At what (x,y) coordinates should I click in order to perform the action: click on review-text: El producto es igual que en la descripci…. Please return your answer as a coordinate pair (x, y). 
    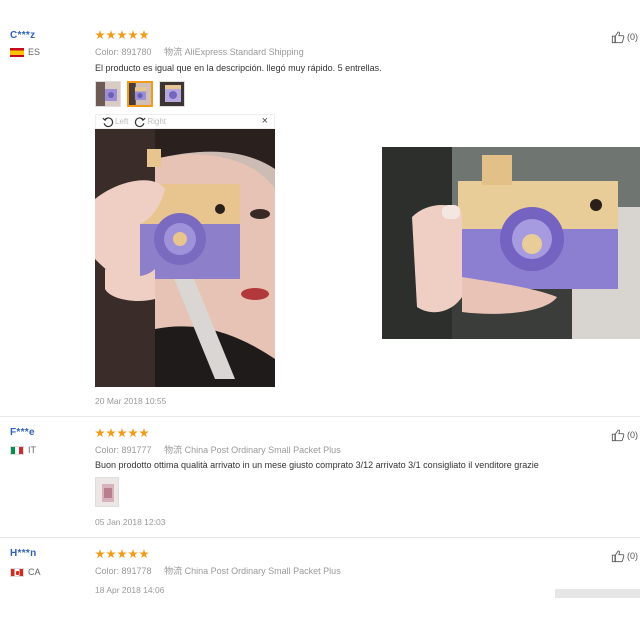
    Looking at the image, I should click on (238, 68).